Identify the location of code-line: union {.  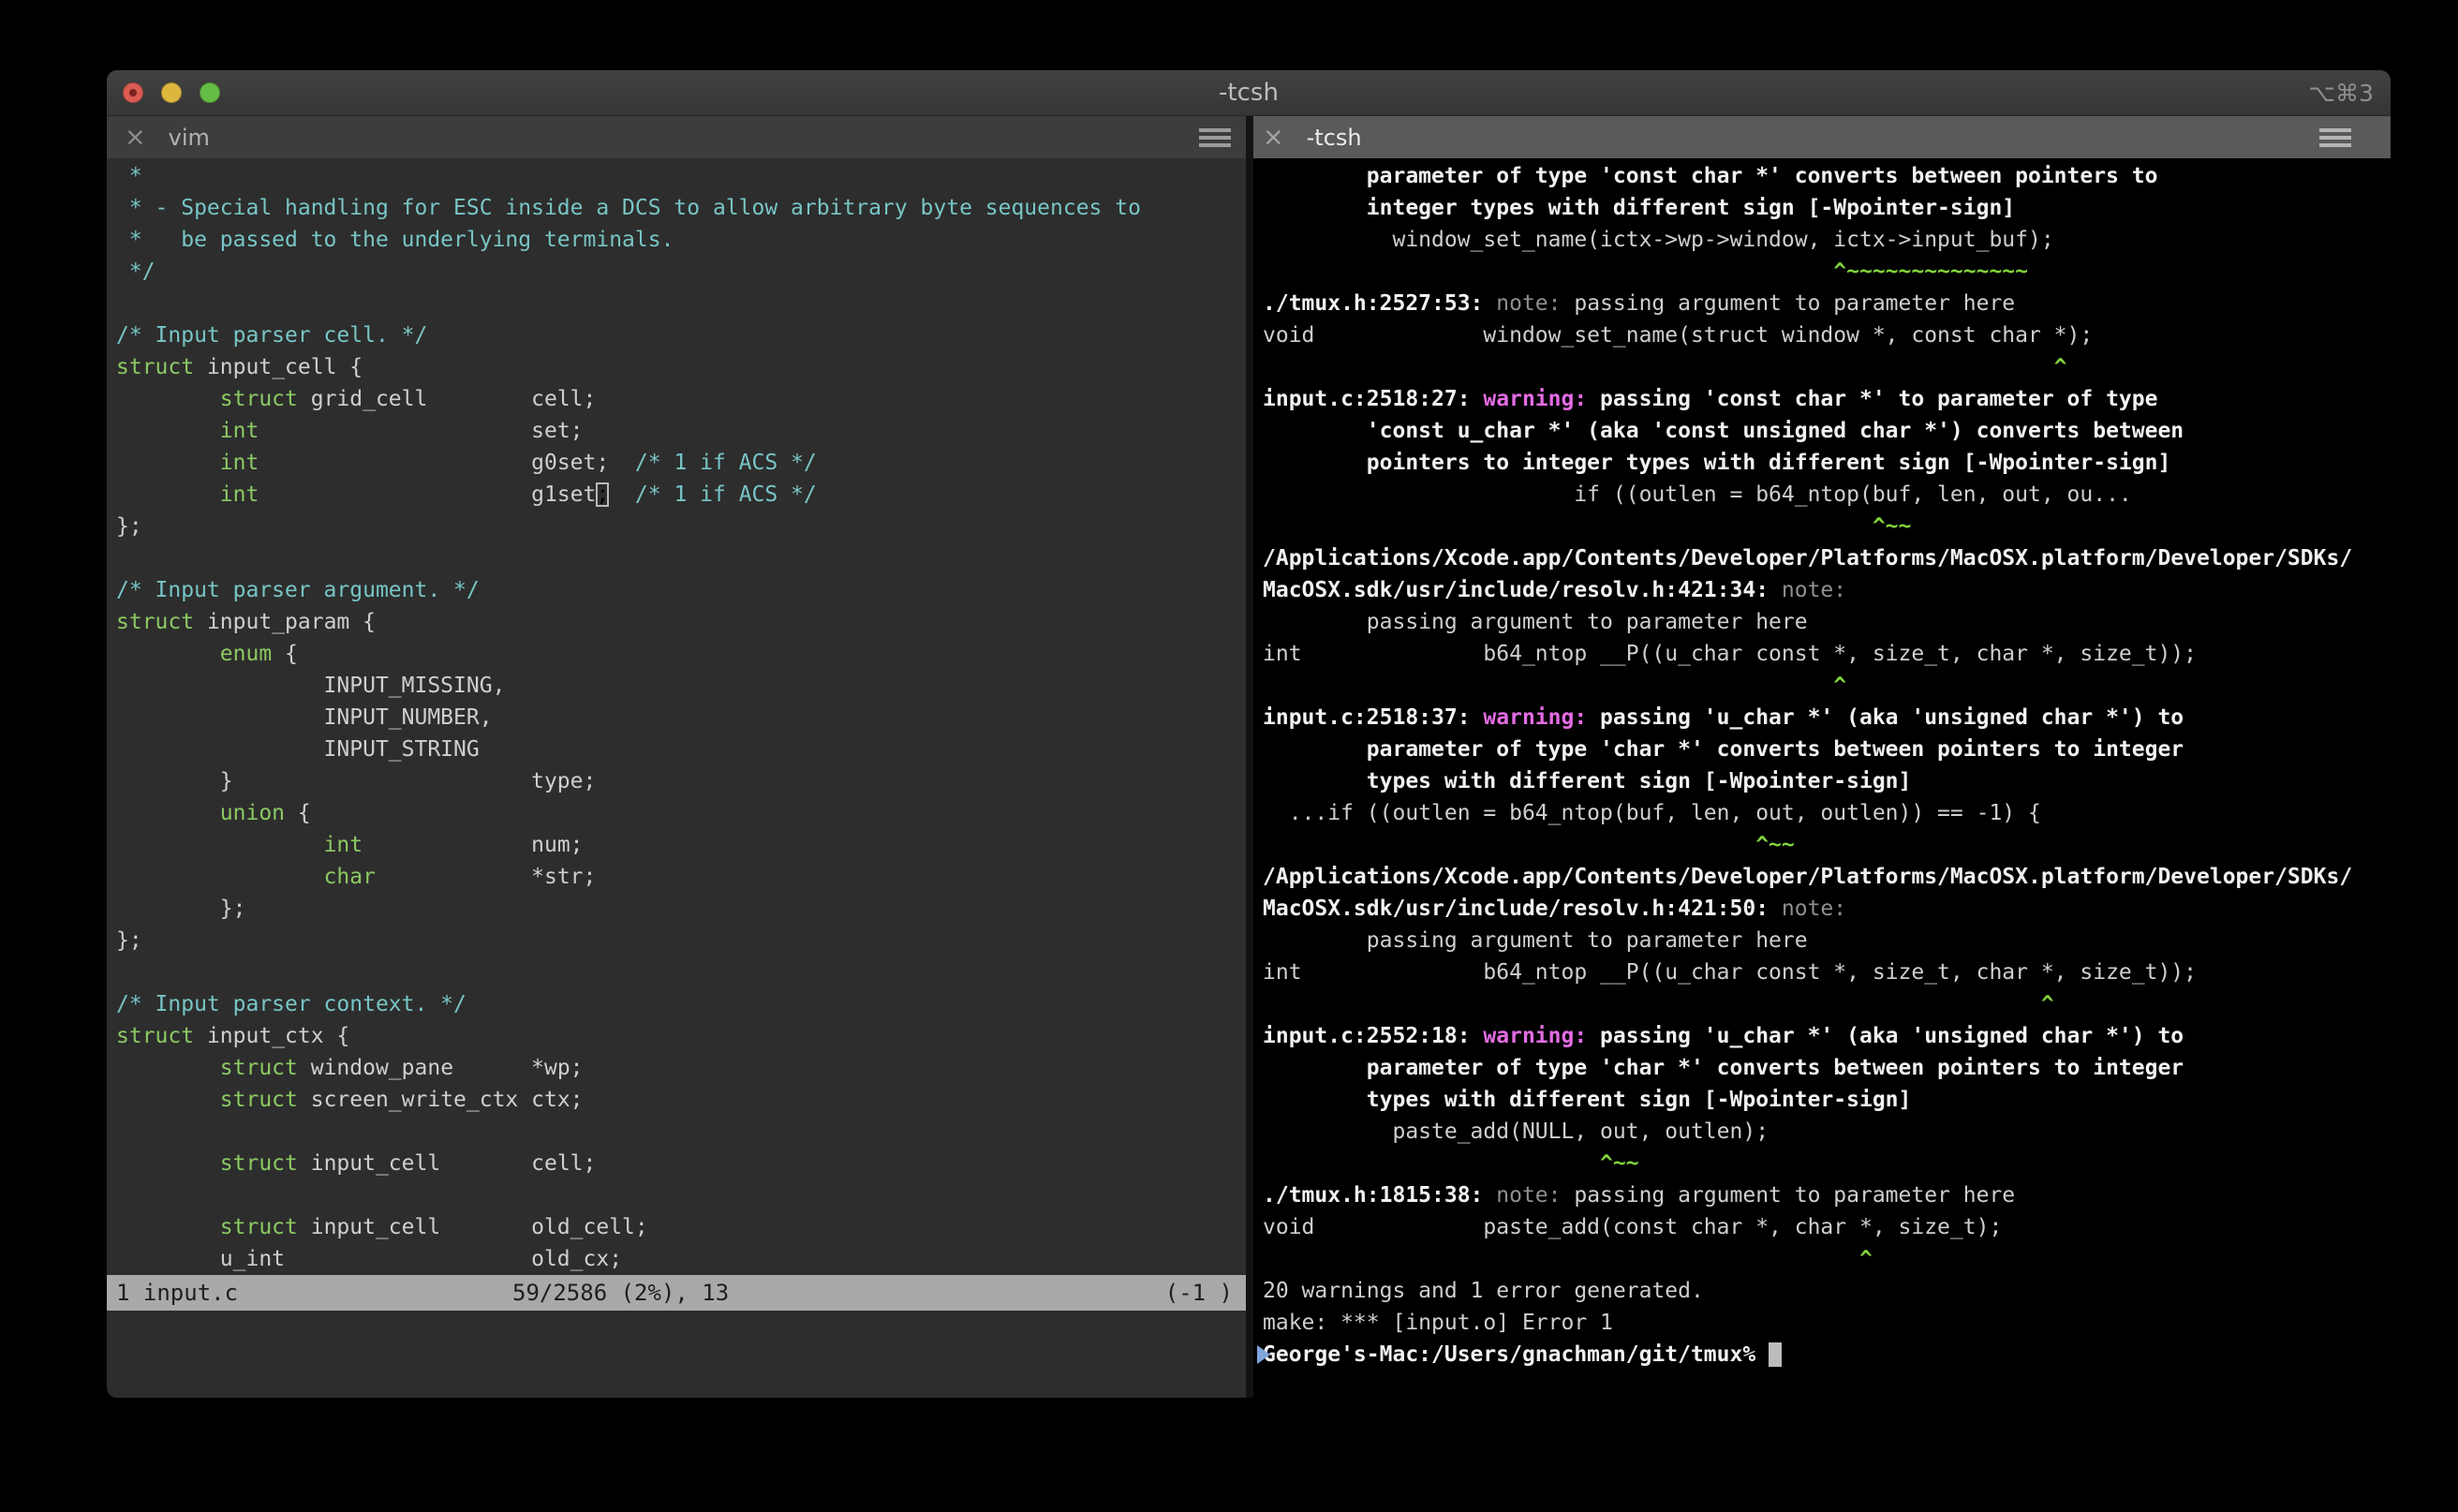
(681, 813).